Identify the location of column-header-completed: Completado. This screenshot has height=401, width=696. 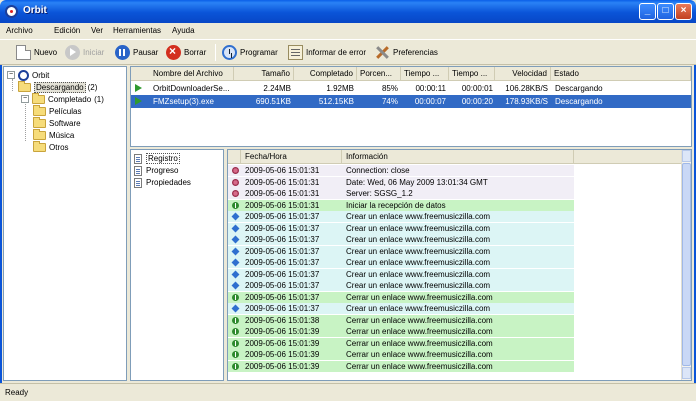
(325, 74).